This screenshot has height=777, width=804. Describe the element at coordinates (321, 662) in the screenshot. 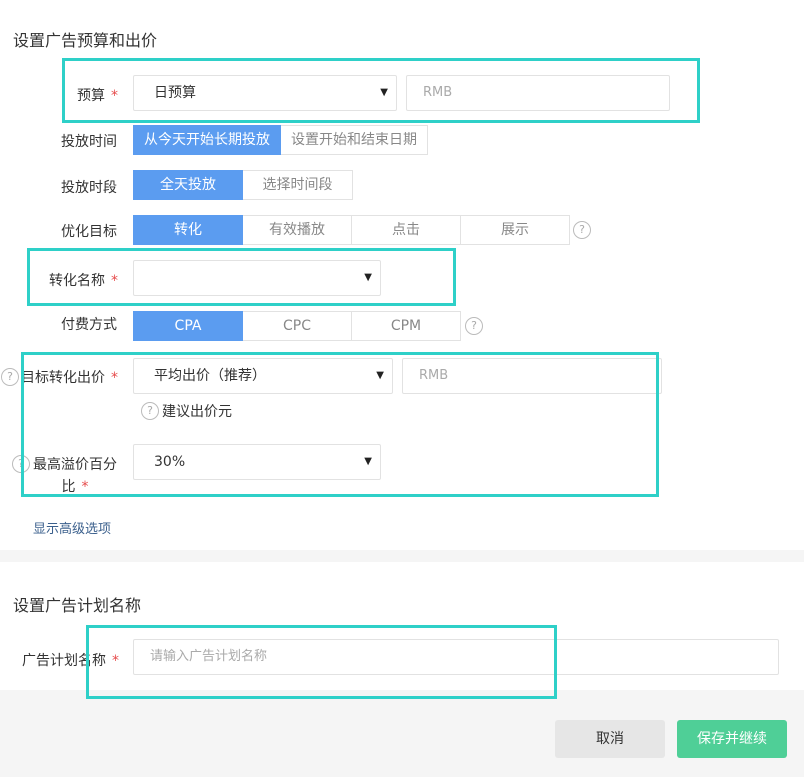

I see `plan-name-highlight-box` at that location.